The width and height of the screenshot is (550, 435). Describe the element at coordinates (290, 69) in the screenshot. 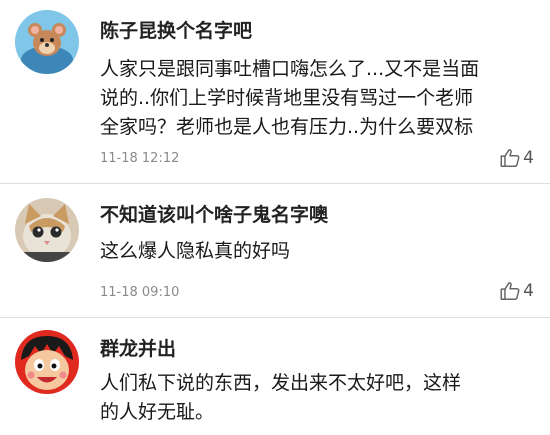

I see `comment-line: 人家只是跟同事吐槽口嗨怎么了...又不是当面` at that location.